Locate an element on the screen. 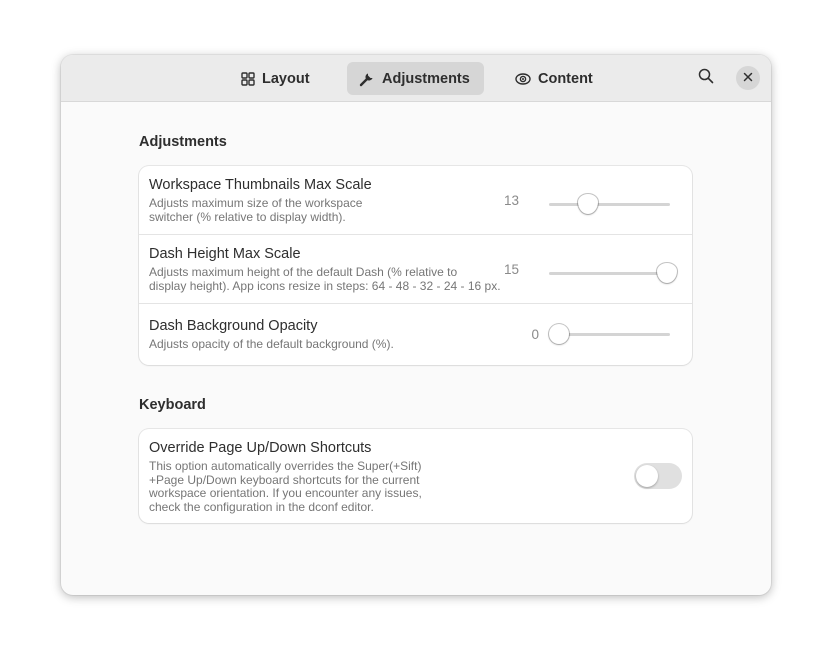 The width and height of the screenshot is (832, 662). toggle-switch-thumb is located at coordinates (647, 476).